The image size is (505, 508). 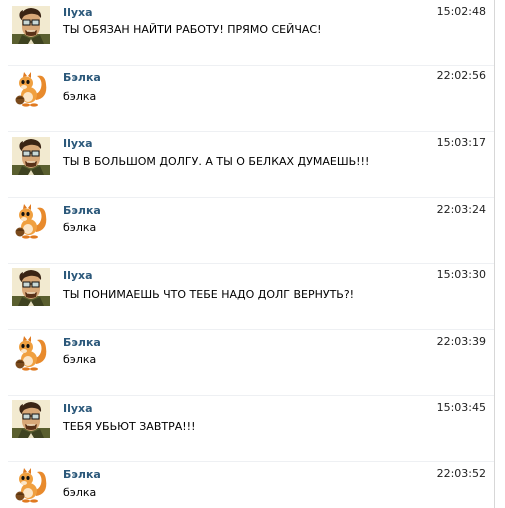 I want to click on message-row: Бэлка бэлка 22:02:56, so click(x=247, y=99).